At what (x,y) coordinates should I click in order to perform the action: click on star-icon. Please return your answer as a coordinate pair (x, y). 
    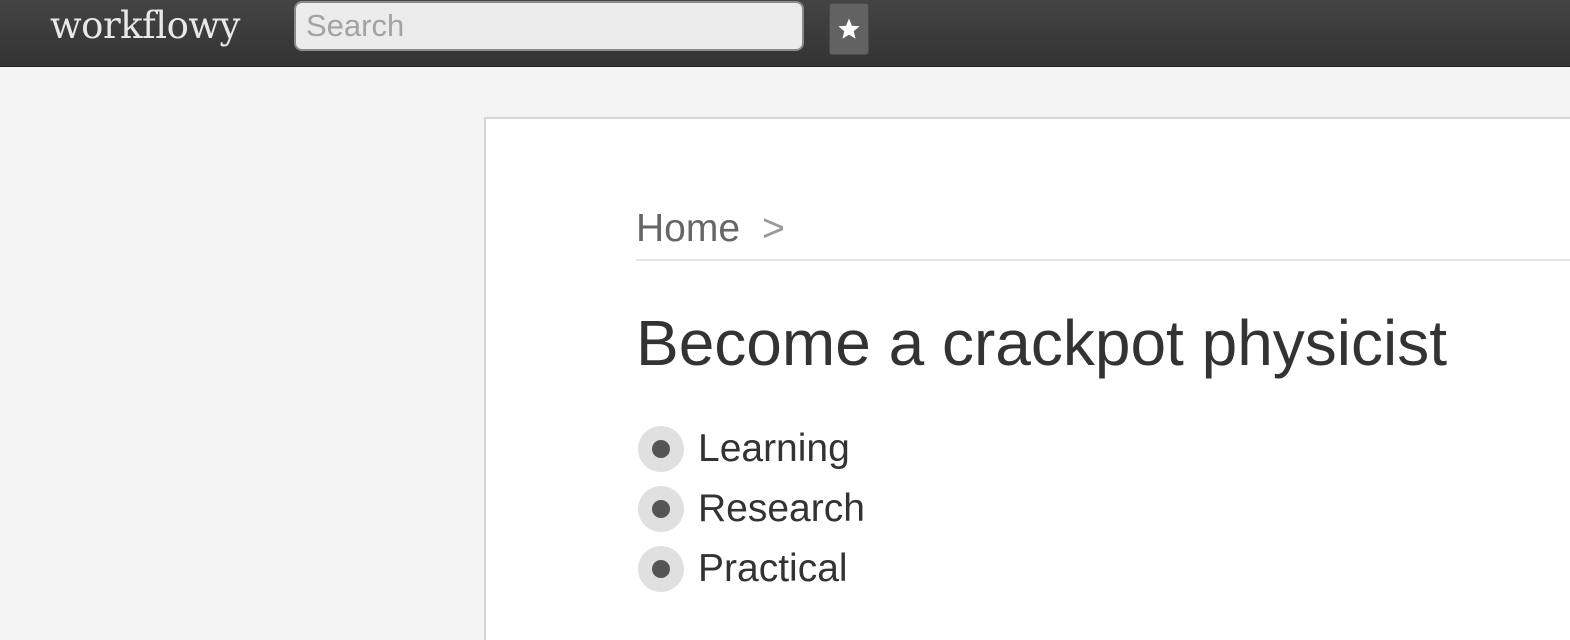
    Looking at the image, I should click on (849, 28).